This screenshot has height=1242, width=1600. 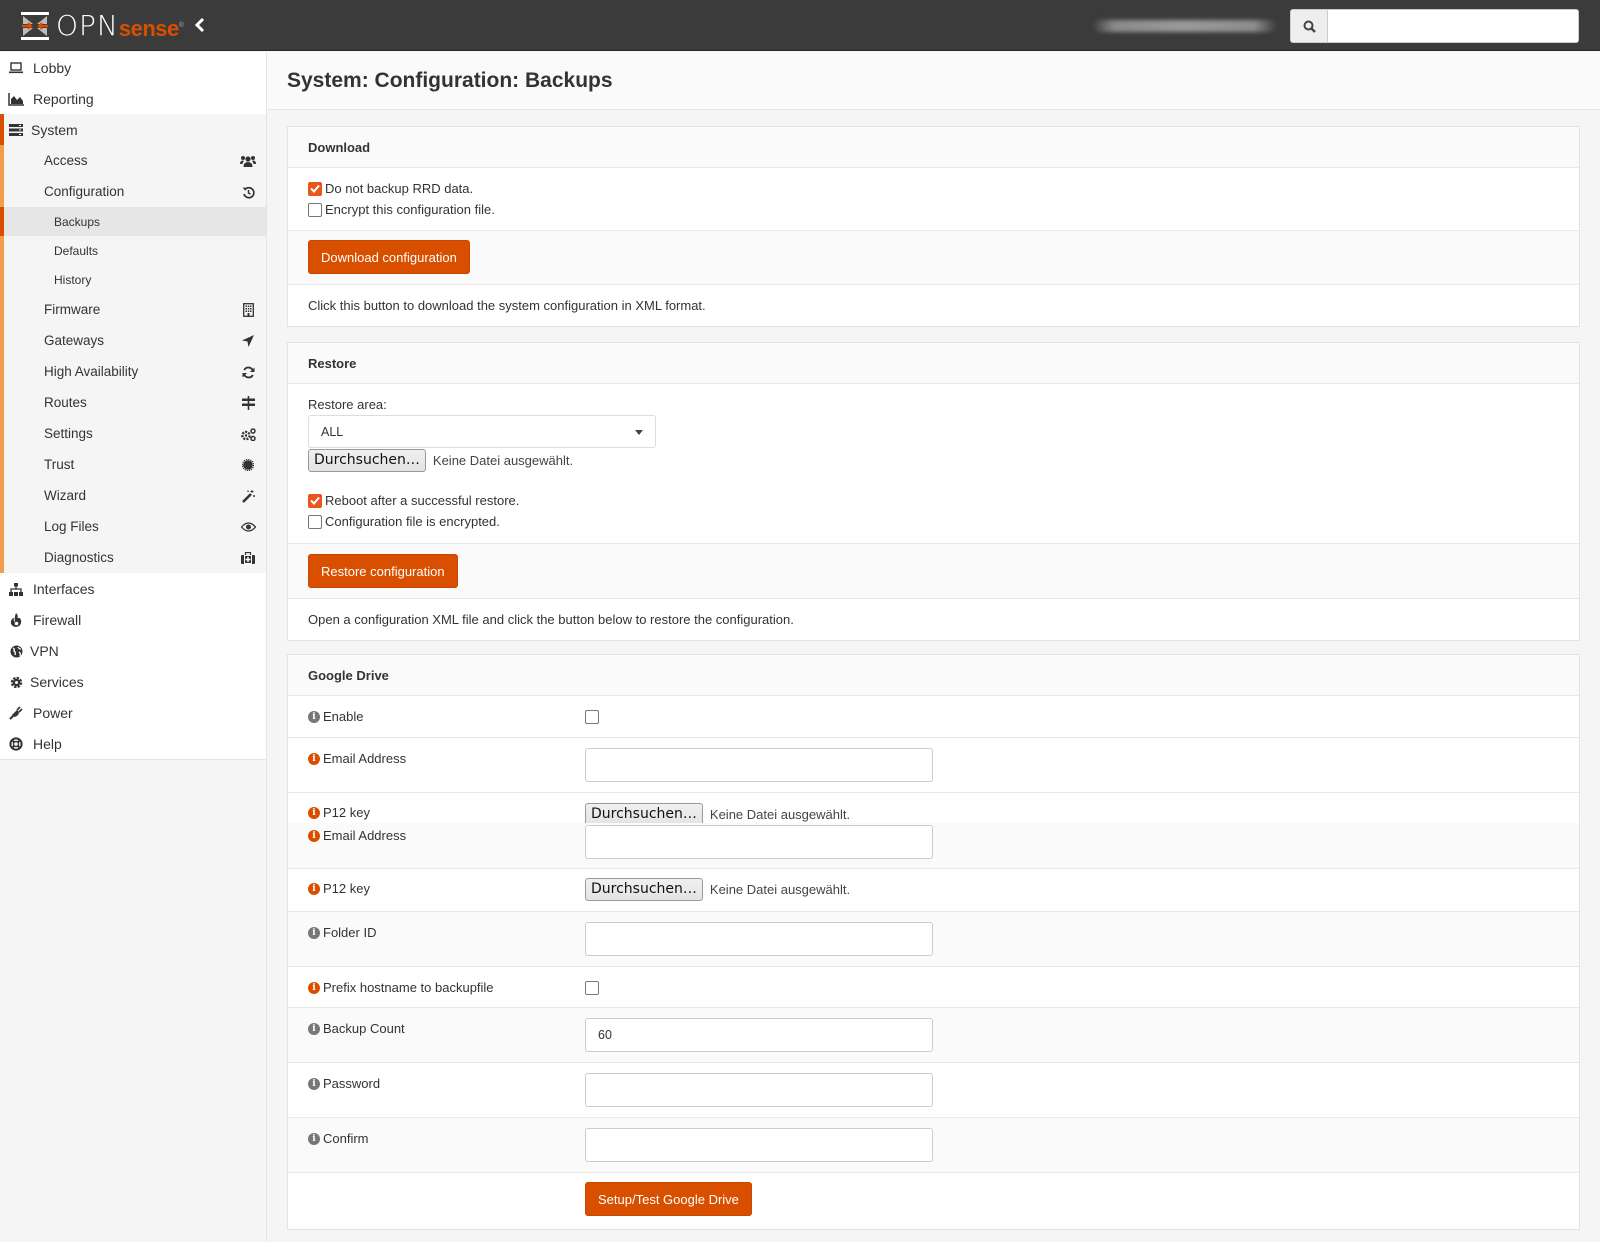 I want to click on sidebar-item-label: Access, so click(x=66, y=160).